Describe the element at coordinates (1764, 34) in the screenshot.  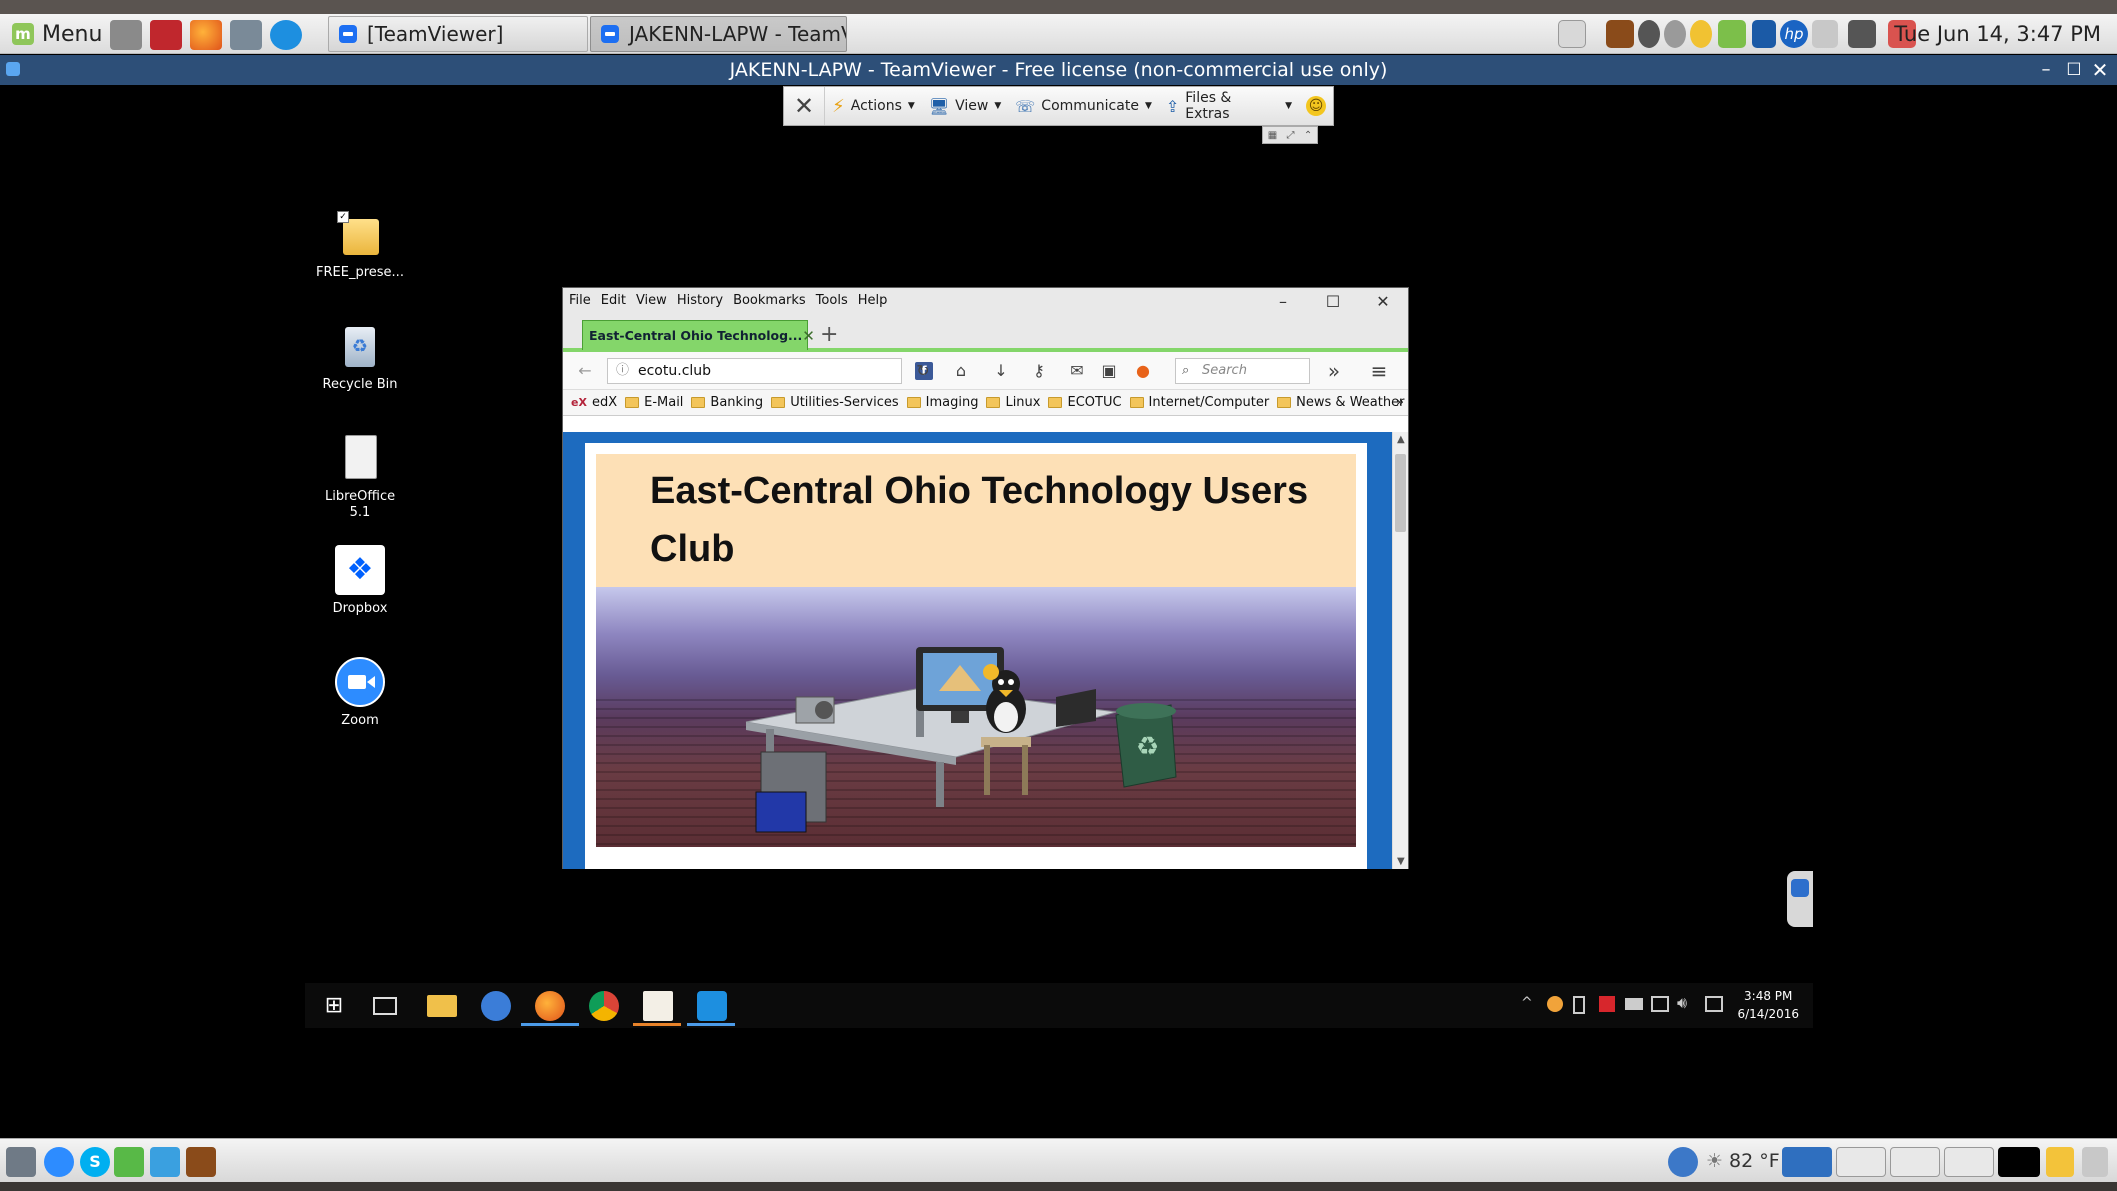
I see `display-tray-icon` at that location.